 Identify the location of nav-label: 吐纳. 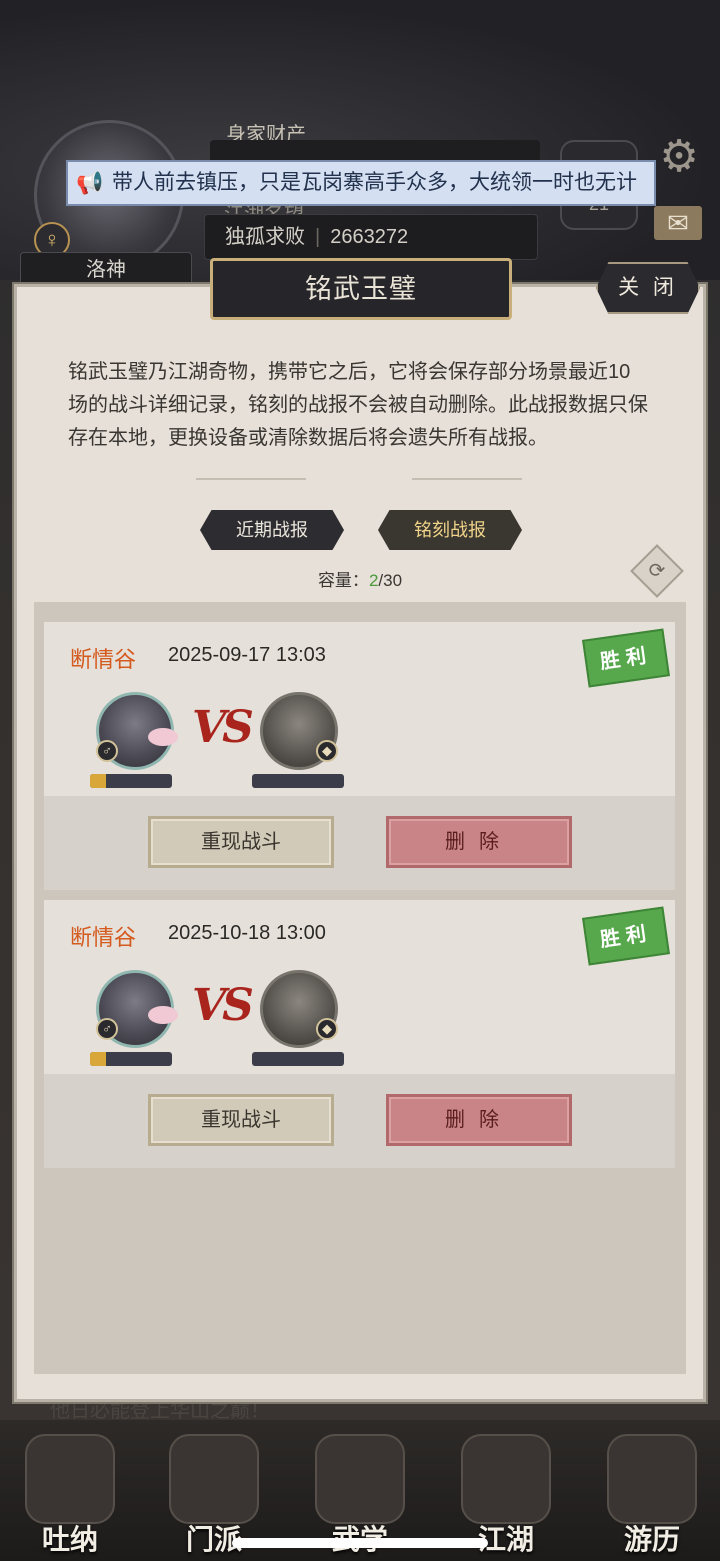
(69, 1539).